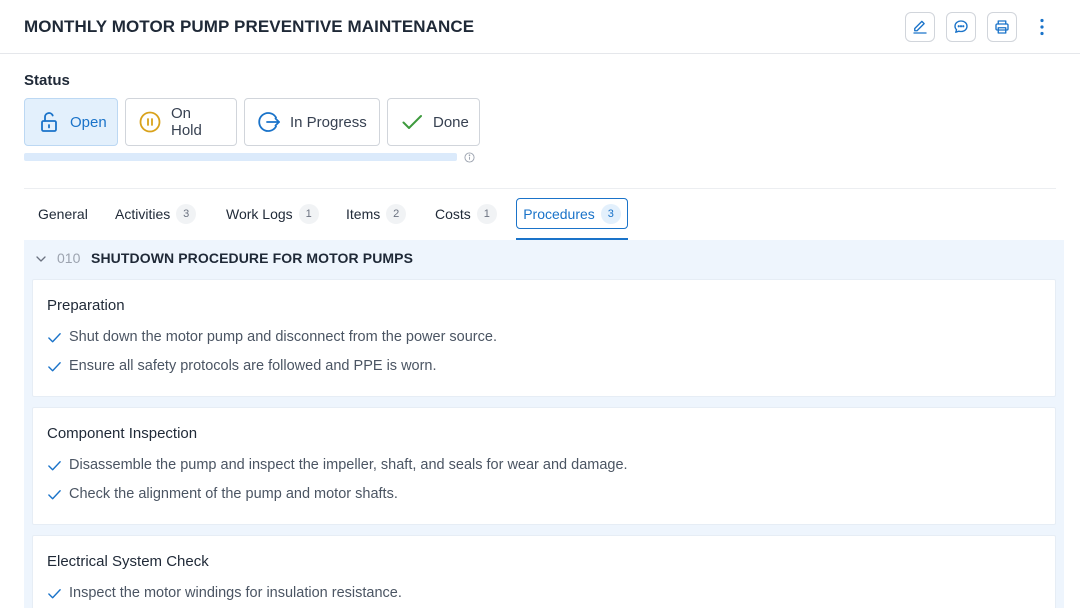 This screenshot has width=1080, height=608. I want to click on comments-button, so click(961, 27).